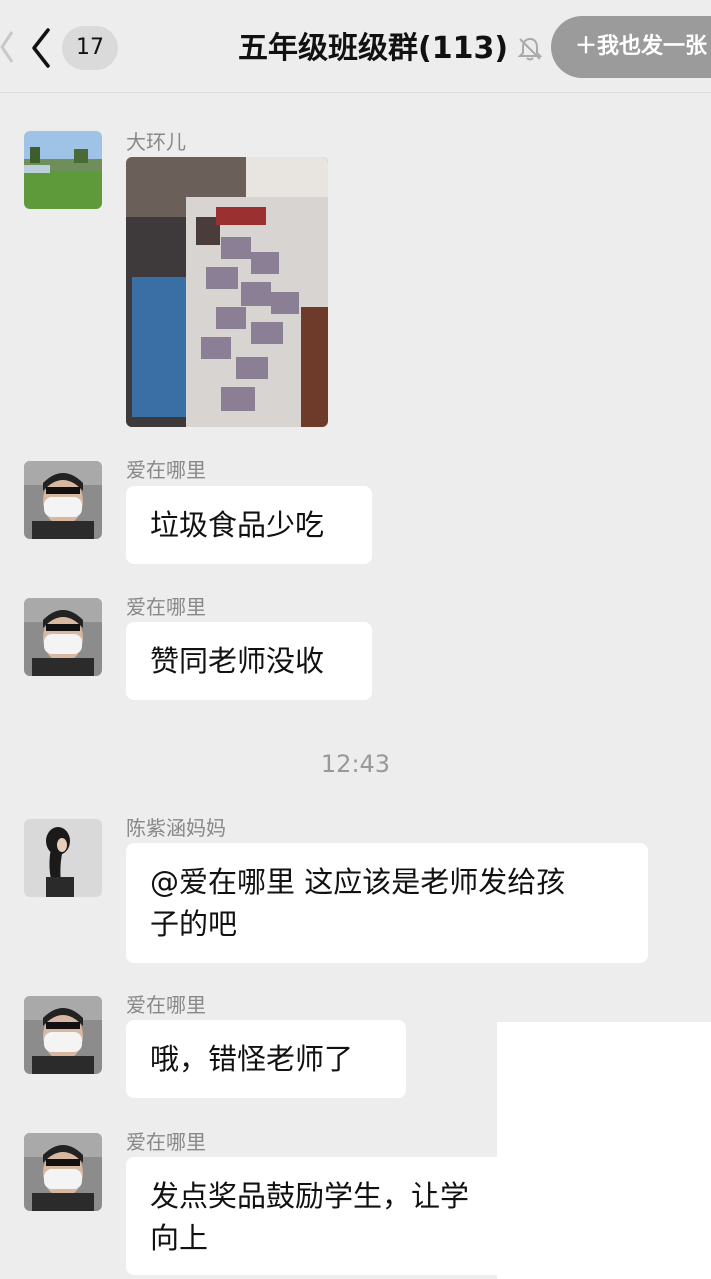 The image size is (711, 1279). I want to click on group-title: 五年级班级群(113), so click(373, 48).